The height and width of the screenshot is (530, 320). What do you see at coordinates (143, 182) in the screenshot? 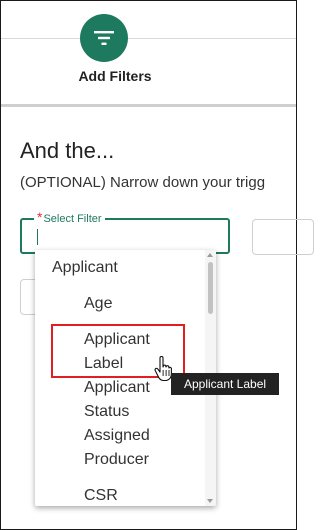
I see `page-subtext: (OPTIONAL) Narrow down your trigg` at bounding box center [143, 182].